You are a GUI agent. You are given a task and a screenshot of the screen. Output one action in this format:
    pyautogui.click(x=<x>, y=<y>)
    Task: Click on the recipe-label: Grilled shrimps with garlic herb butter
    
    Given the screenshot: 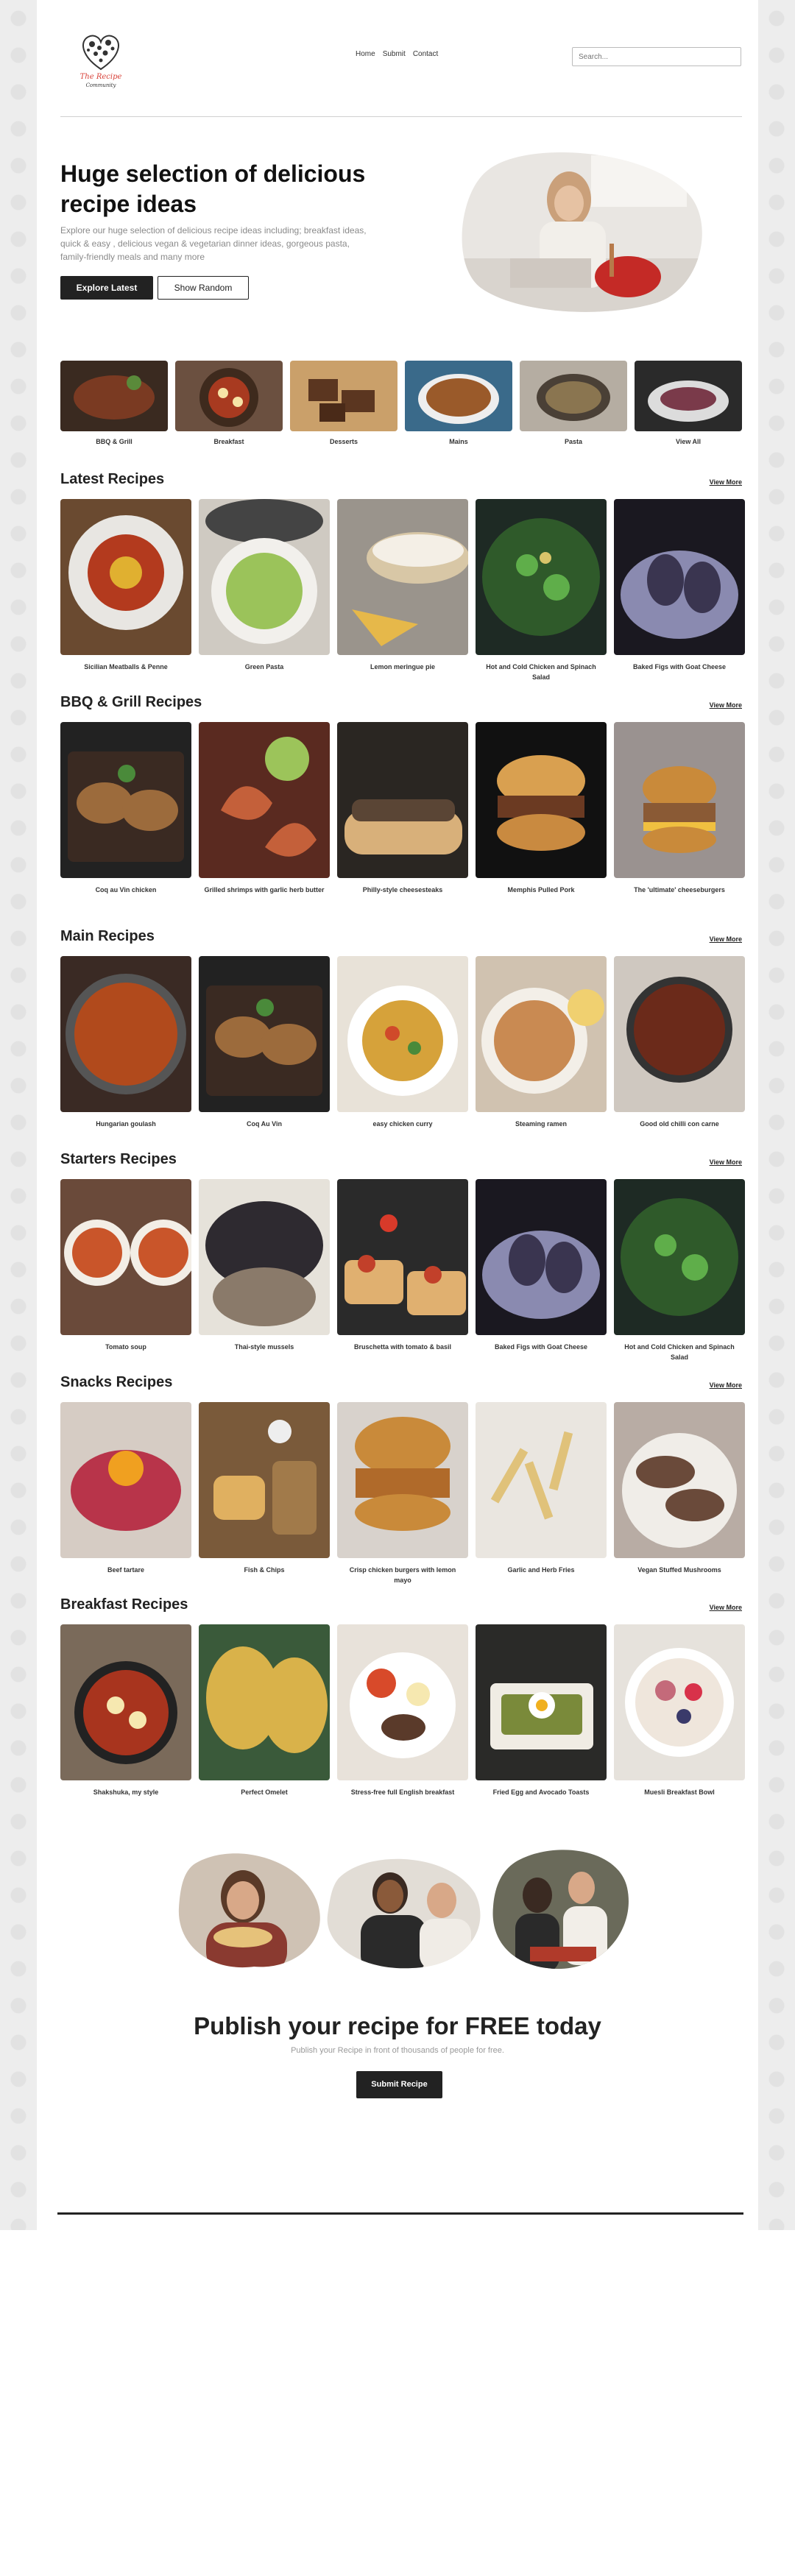 What is the action you would take?
    pyautogui.click(x=264, y=890)
    